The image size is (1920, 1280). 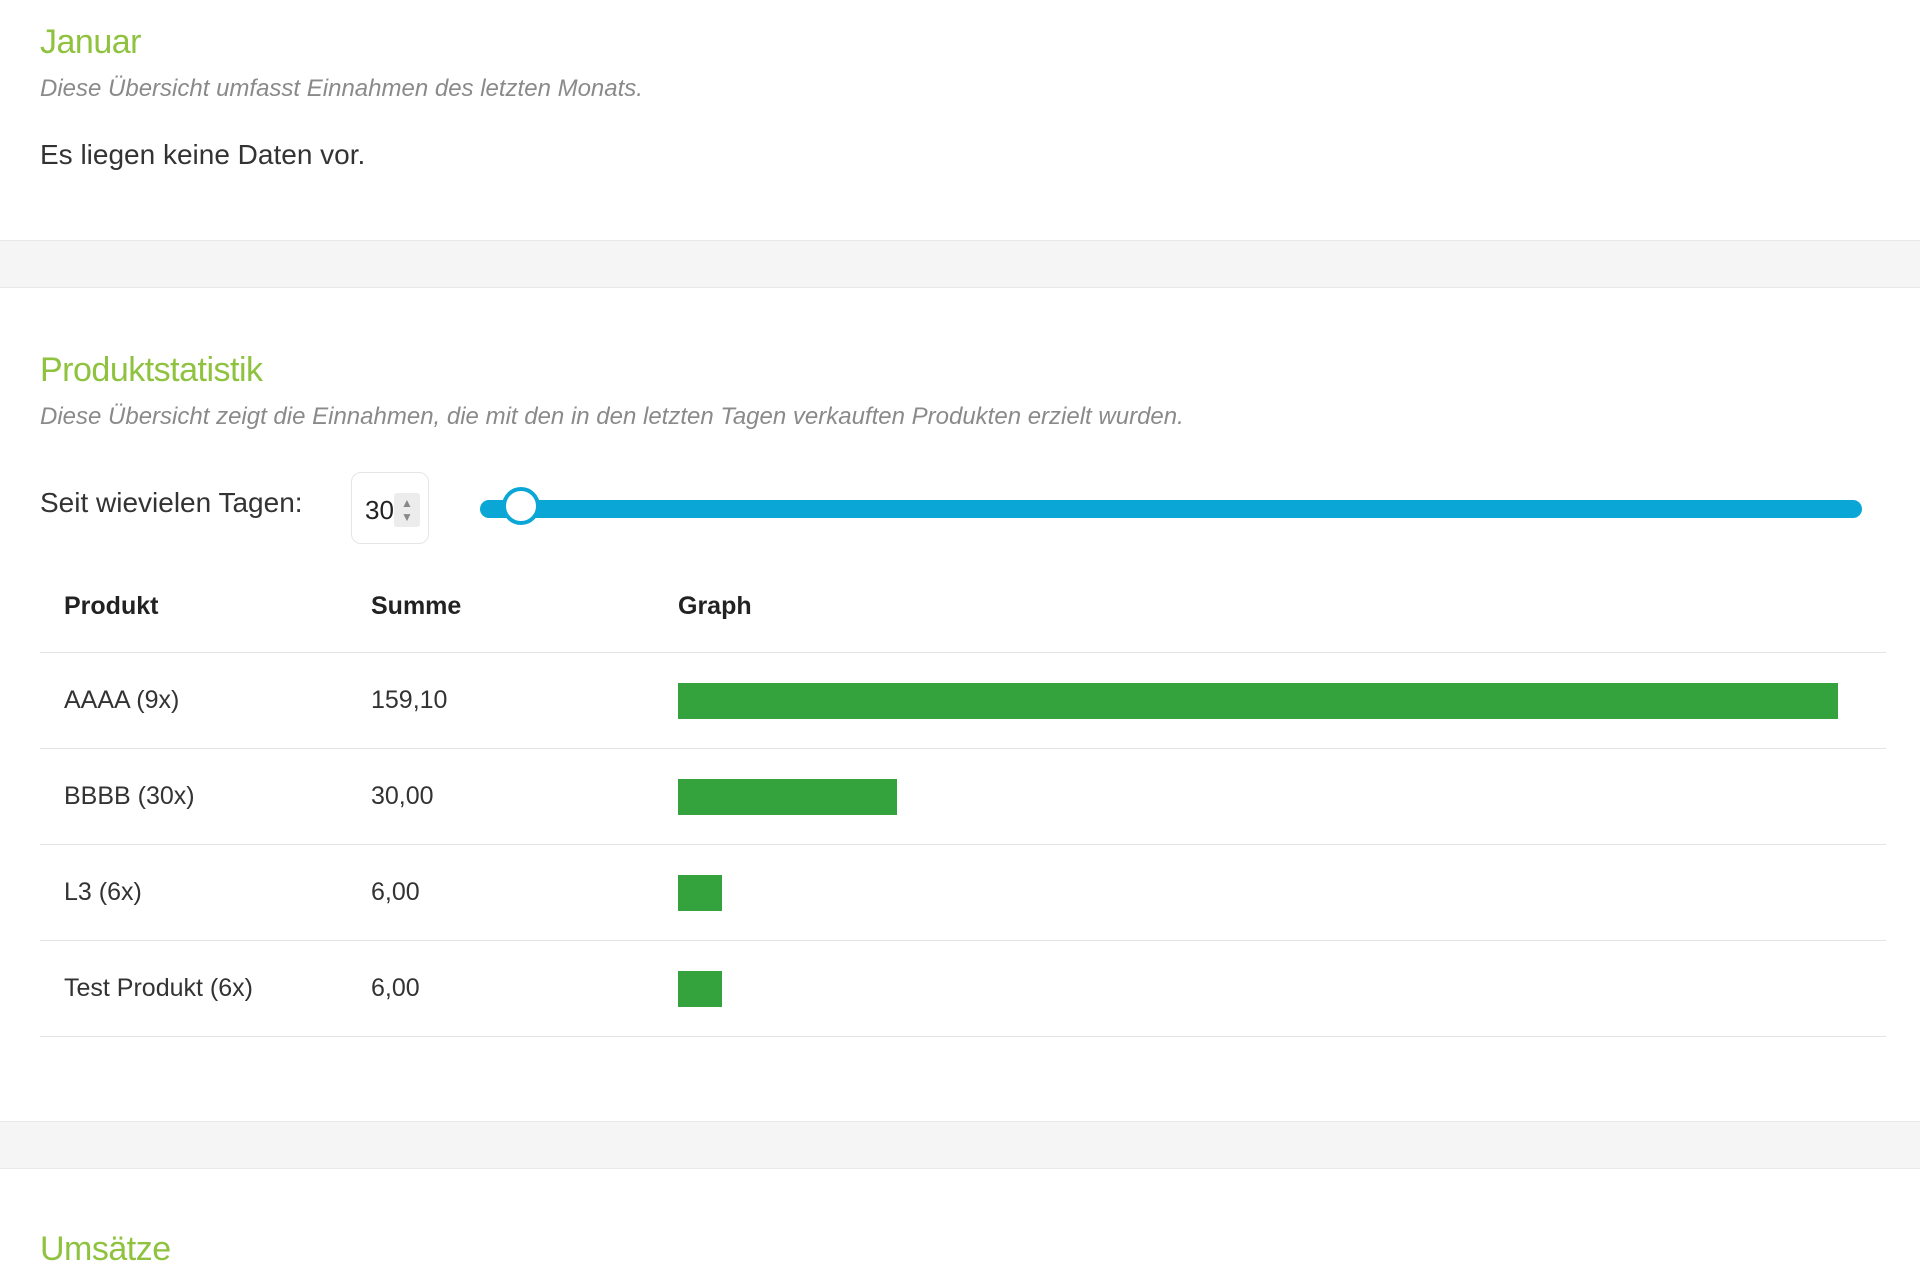 I want to click on days-filter-row: Seit wievielen Tagen: 30 ▲ ▼, so click(x=963, y=512).